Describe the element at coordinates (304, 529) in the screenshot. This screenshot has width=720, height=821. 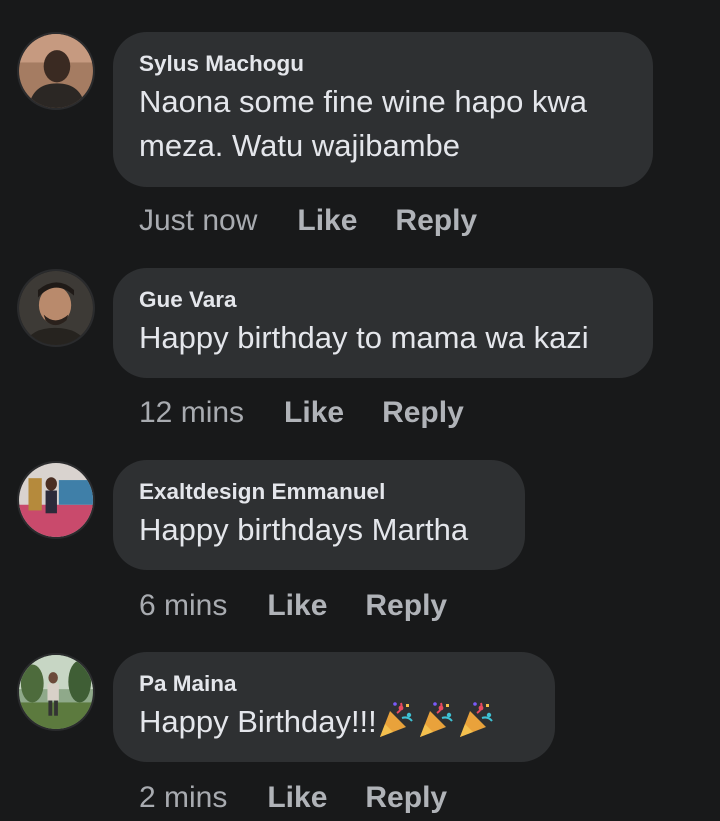
I see `comment-text: Happy birthdays Martha` at that location.